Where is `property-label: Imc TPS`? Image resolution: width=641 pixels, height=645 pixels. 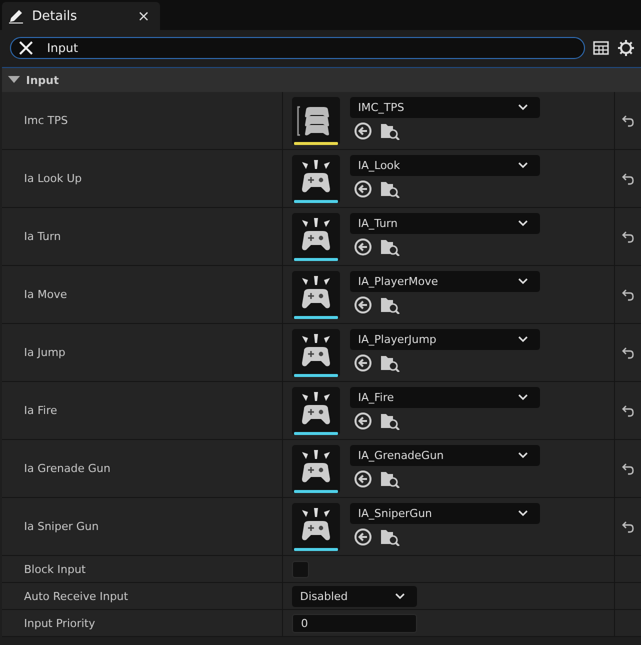 property-label: Imc TPS is located at coordinates (142, 120).